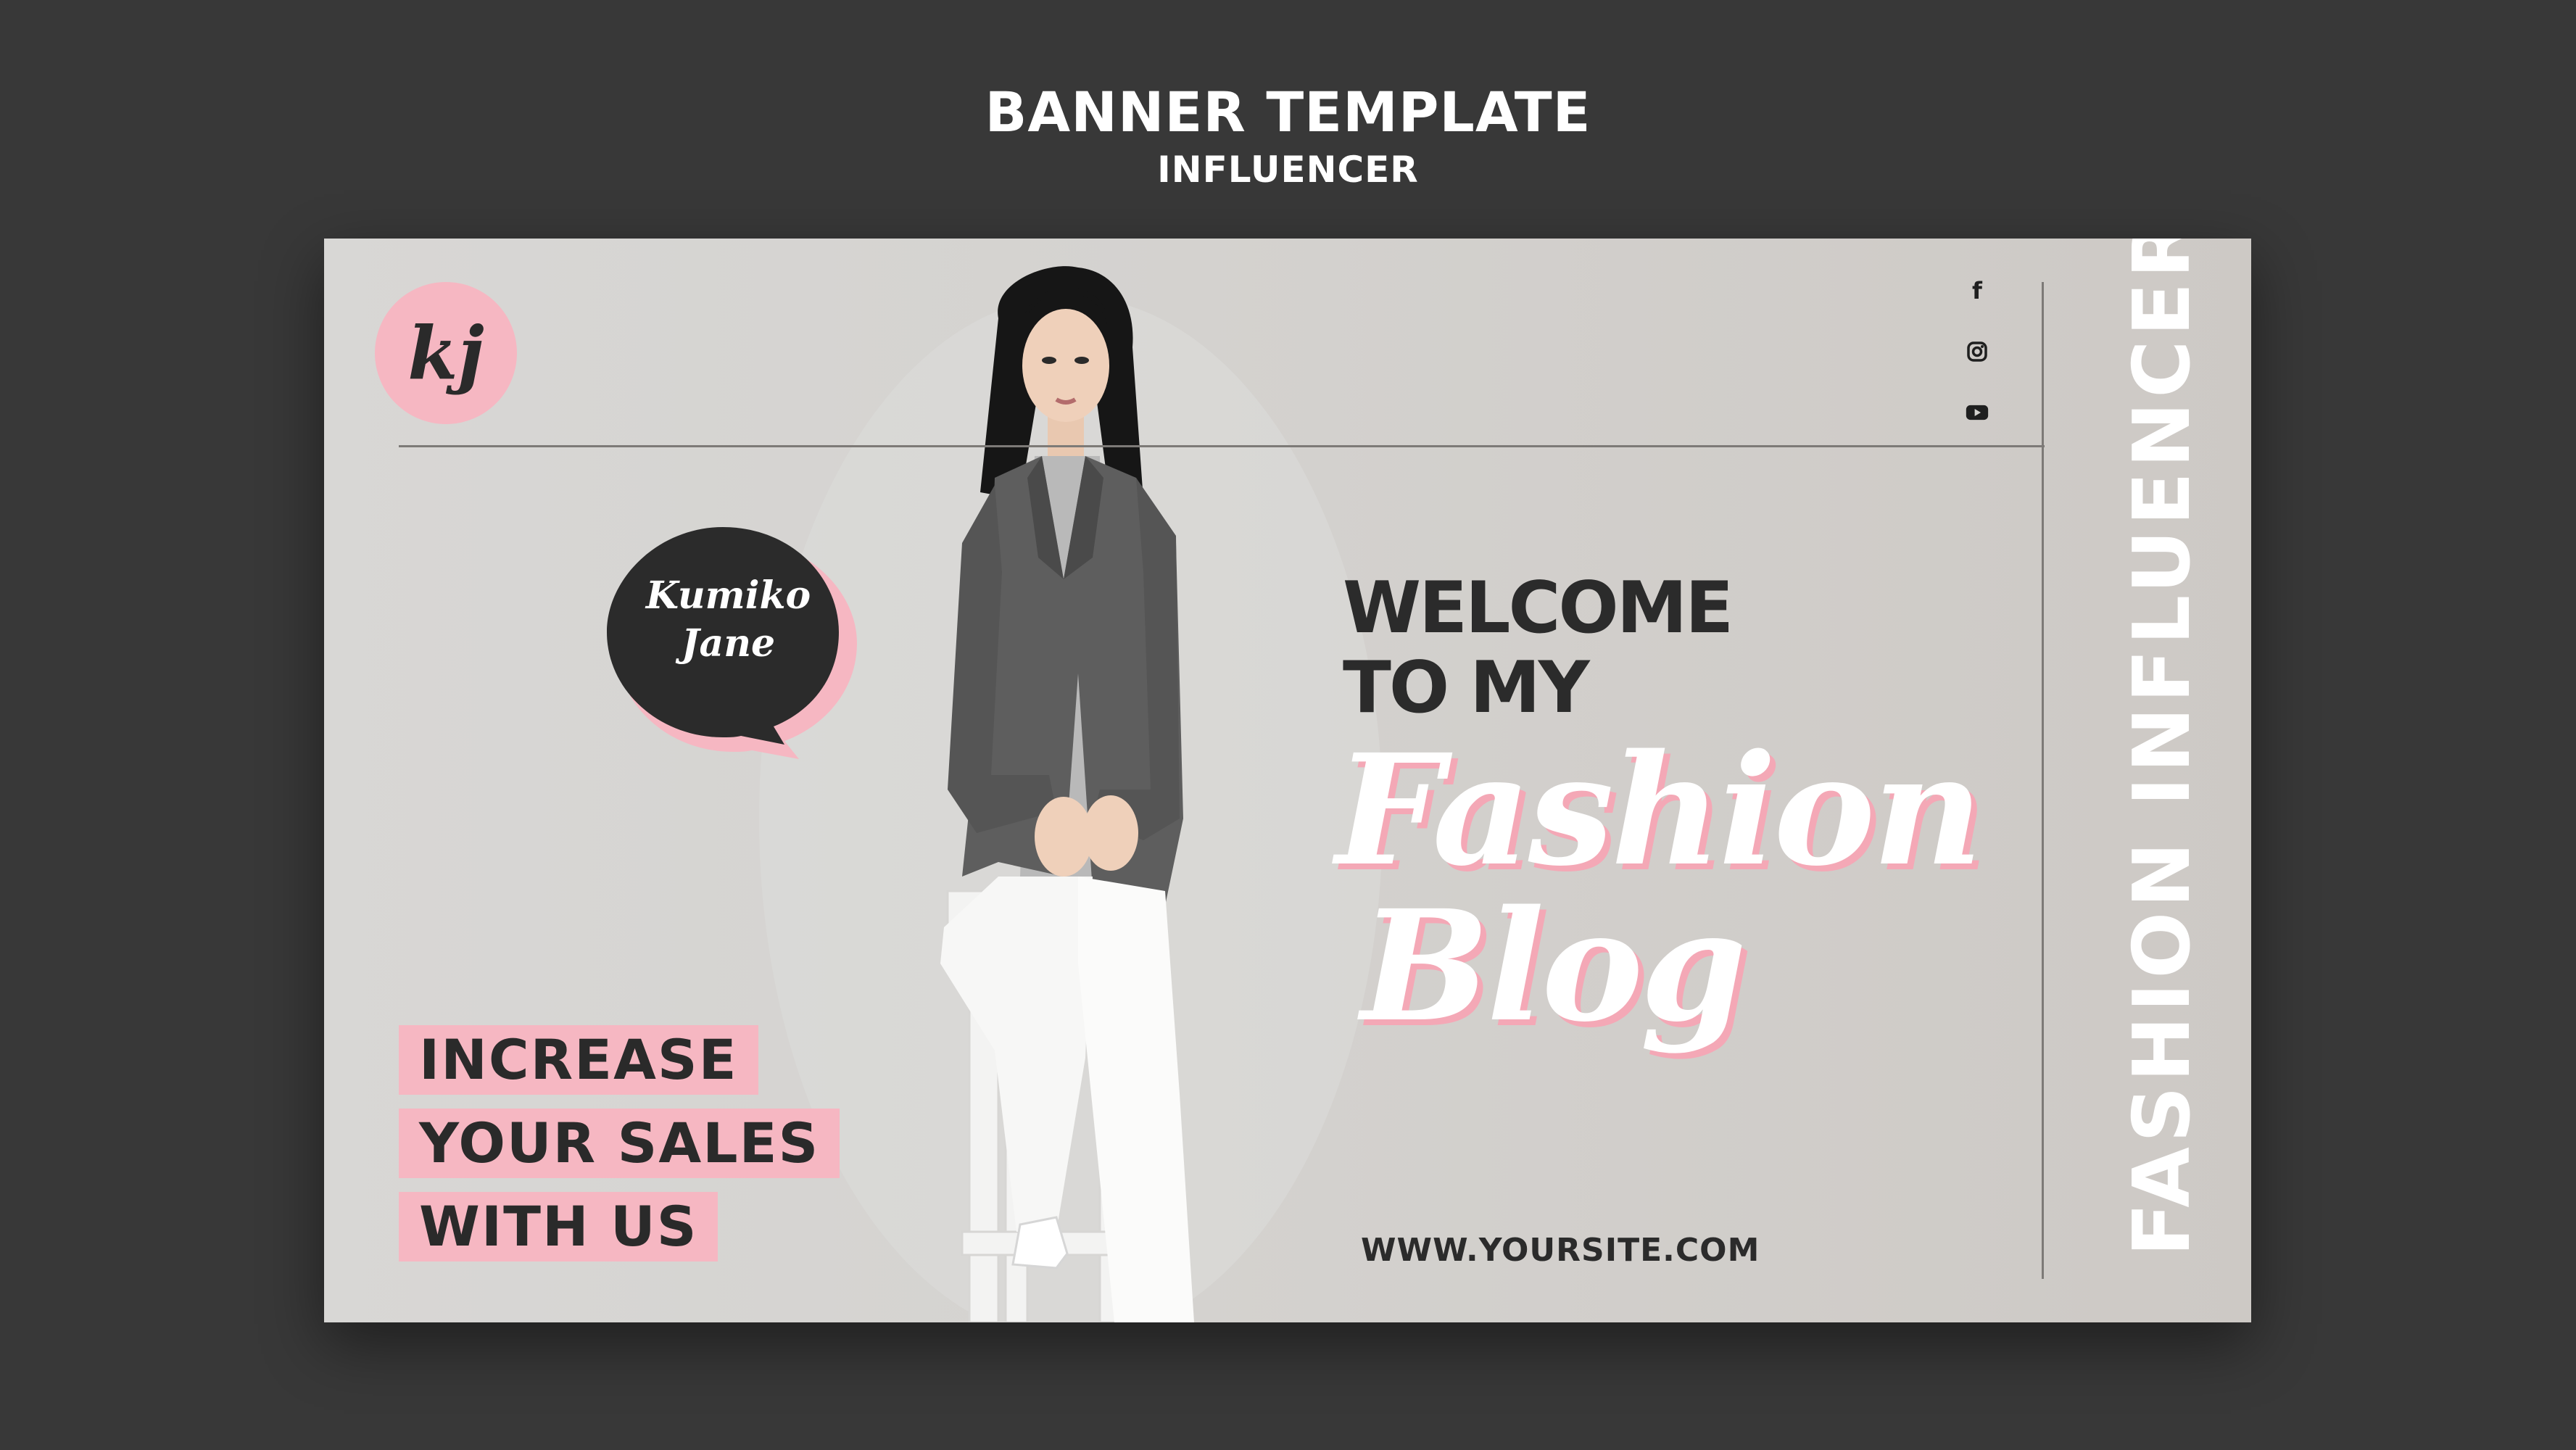 This screenshot has width=2576, height=1450. What do you see at coordinates (1560, 1250) in the screenshot?
I see `website-link: WWW.YOURSITE.COM` at bounding box center [1560, 1250].